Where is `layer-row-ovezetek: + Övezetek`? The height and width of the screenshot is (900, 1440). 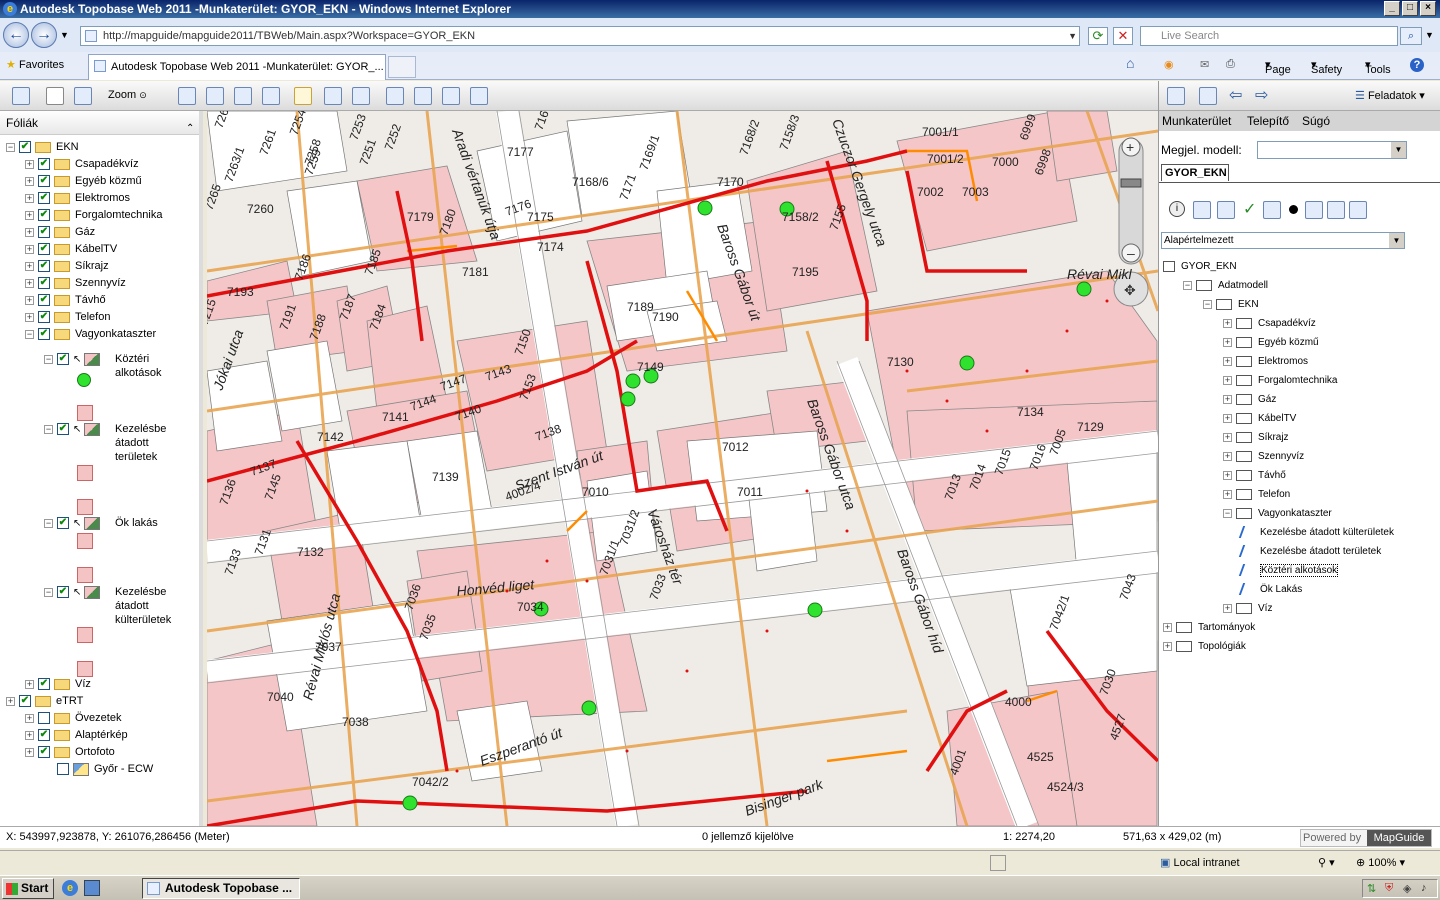 layer-row-ovezetek: + Övezetek is located at coordinates (73, 718).